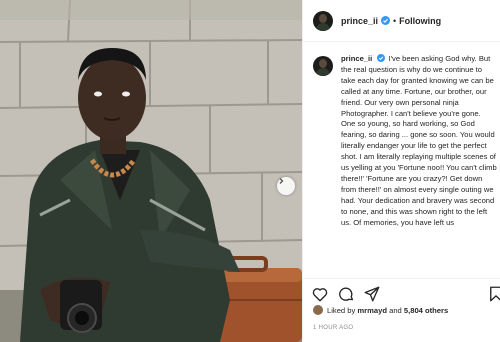 The width and height of the screenshot is (500, 342). I want to click on liker-avatar, so click(318, 310).